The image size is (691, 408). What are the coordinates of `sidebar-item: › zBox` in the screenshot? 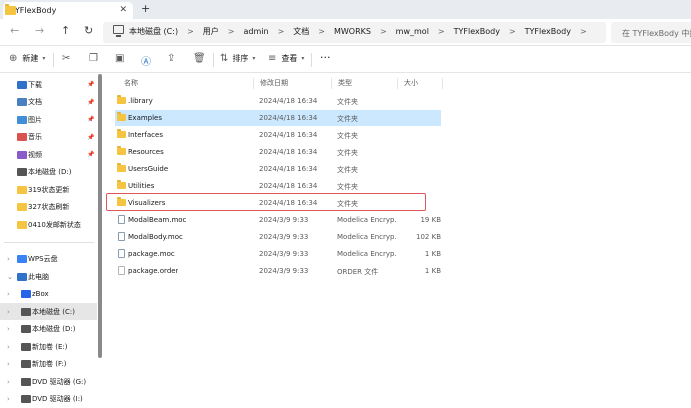 It's located at (48, 293).